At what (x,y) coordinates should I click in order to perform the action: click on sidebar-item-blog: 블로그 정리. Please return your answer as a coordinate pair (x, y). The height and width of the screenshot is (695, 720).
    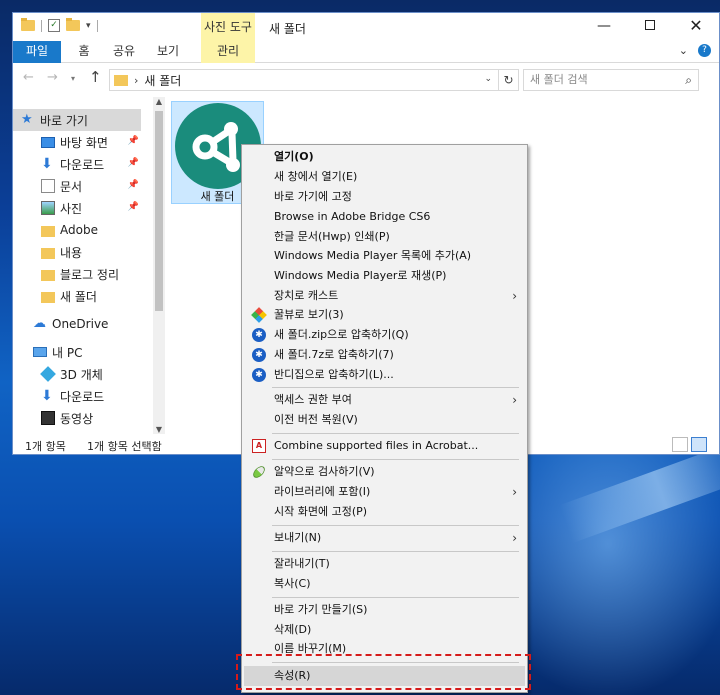
    Looking at the image, I should click on (77, 274).